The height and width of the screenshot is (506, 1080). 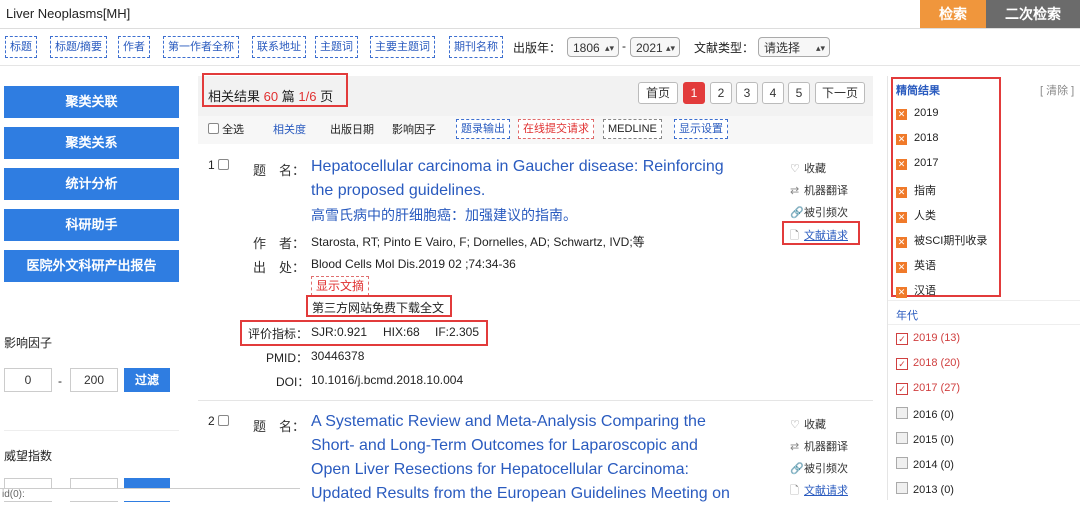 What do you see at coordinates (21, 47) in the screenshot?
I see `field-tag-title: 标题` at bounding box center [21, 47].